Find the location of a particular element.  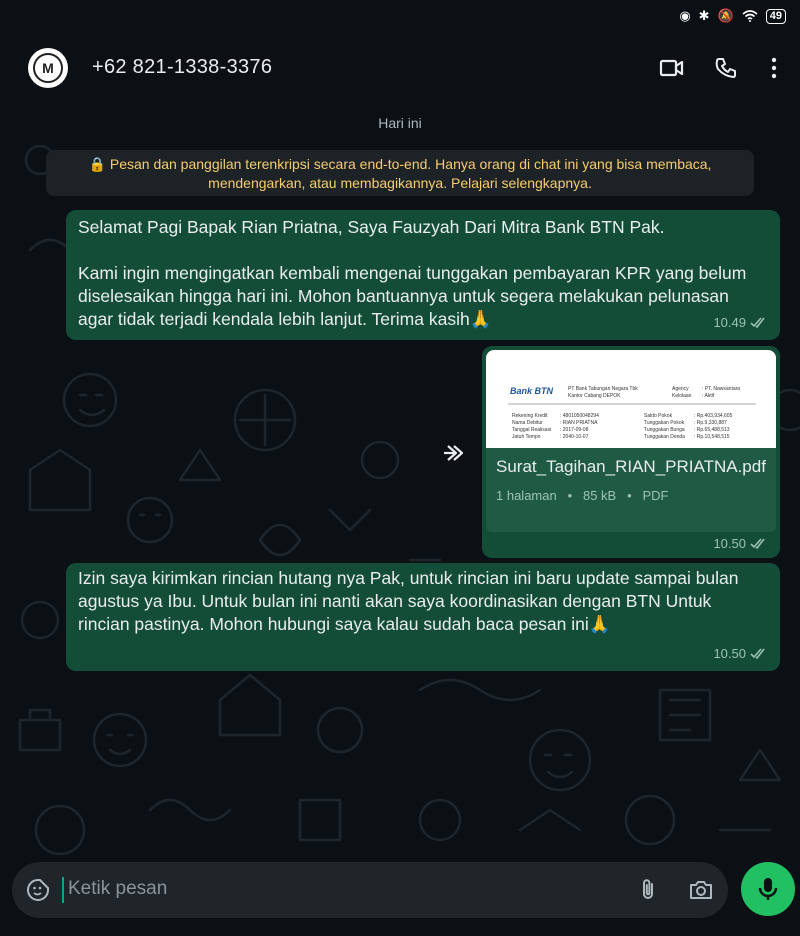

mute-icon: 🔕 is located at coordinates (725, 15).